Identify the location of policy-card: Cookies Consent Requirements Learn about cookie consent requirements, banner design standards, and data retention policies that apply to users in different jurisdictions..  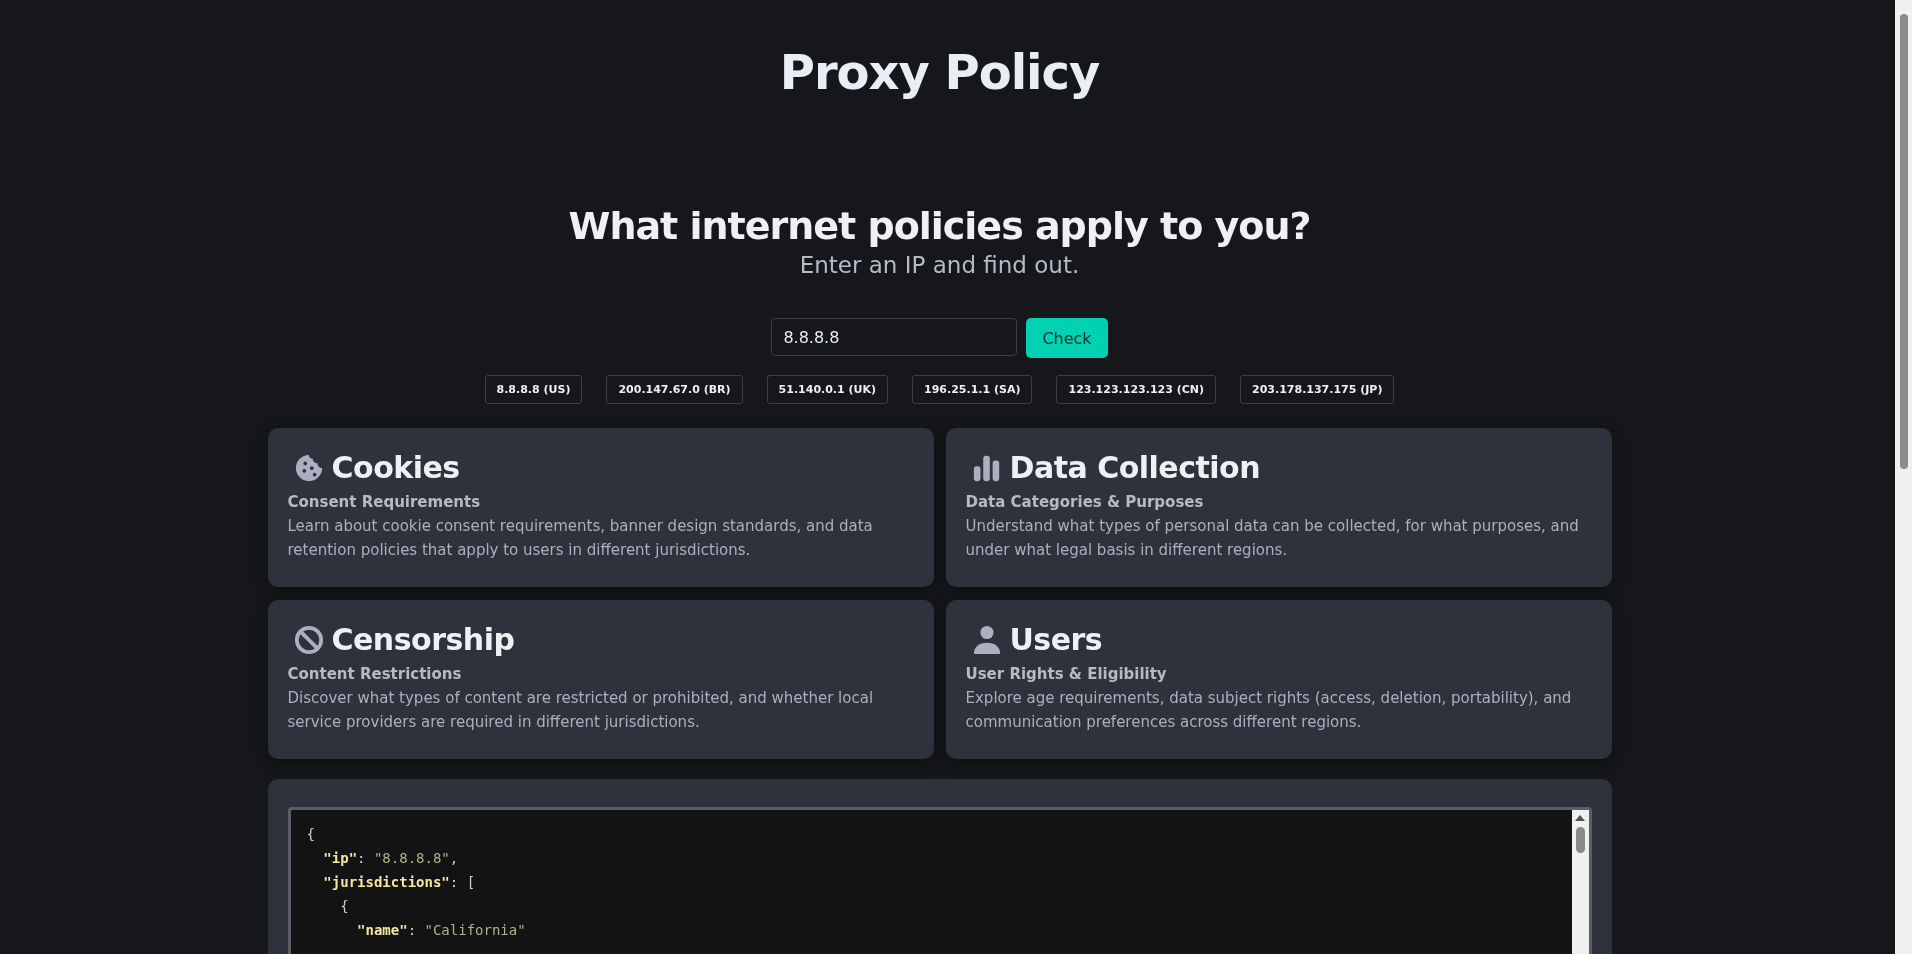
(600, 507).